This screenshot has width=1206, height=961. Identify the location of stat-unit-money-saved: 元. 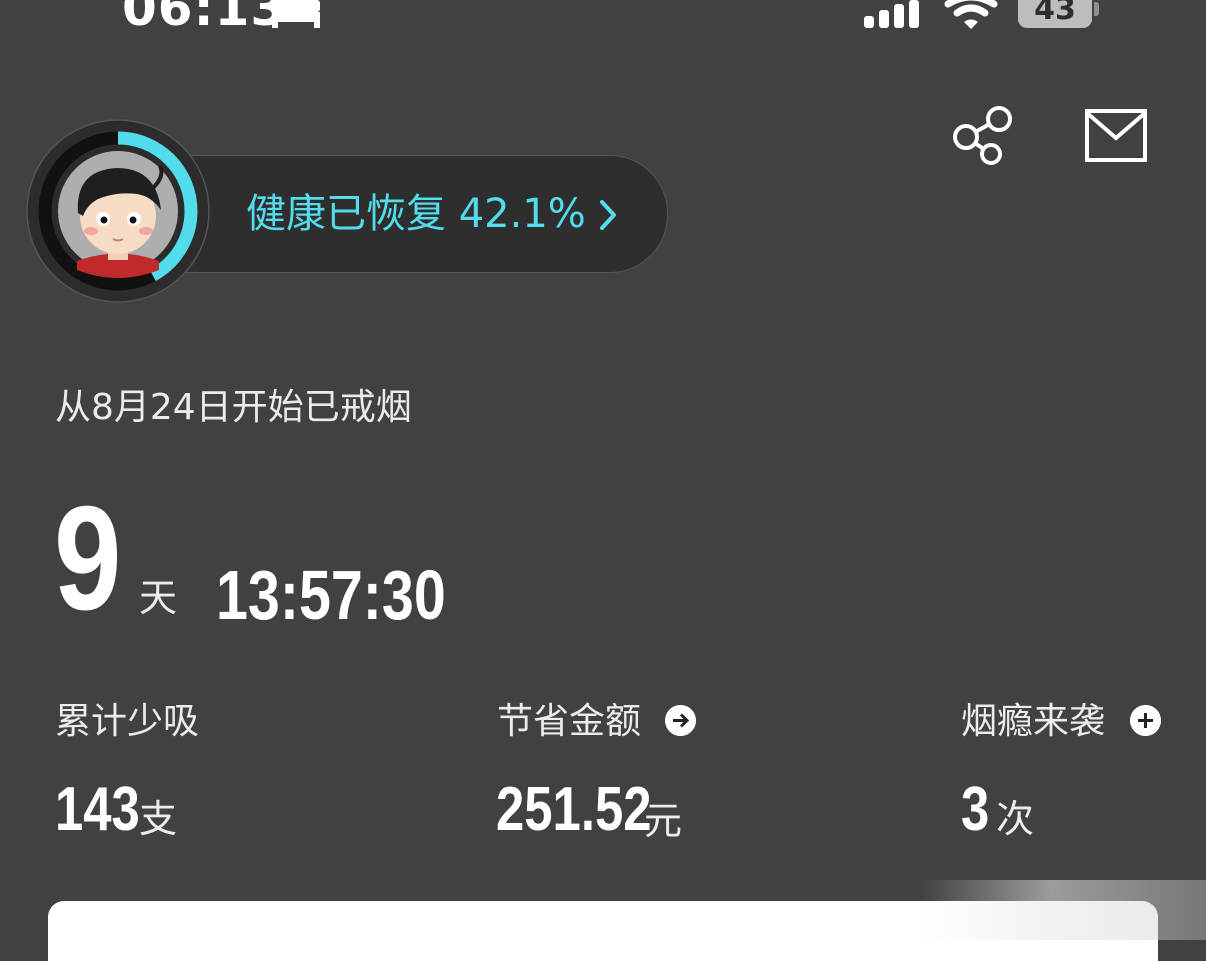
(663, 821).